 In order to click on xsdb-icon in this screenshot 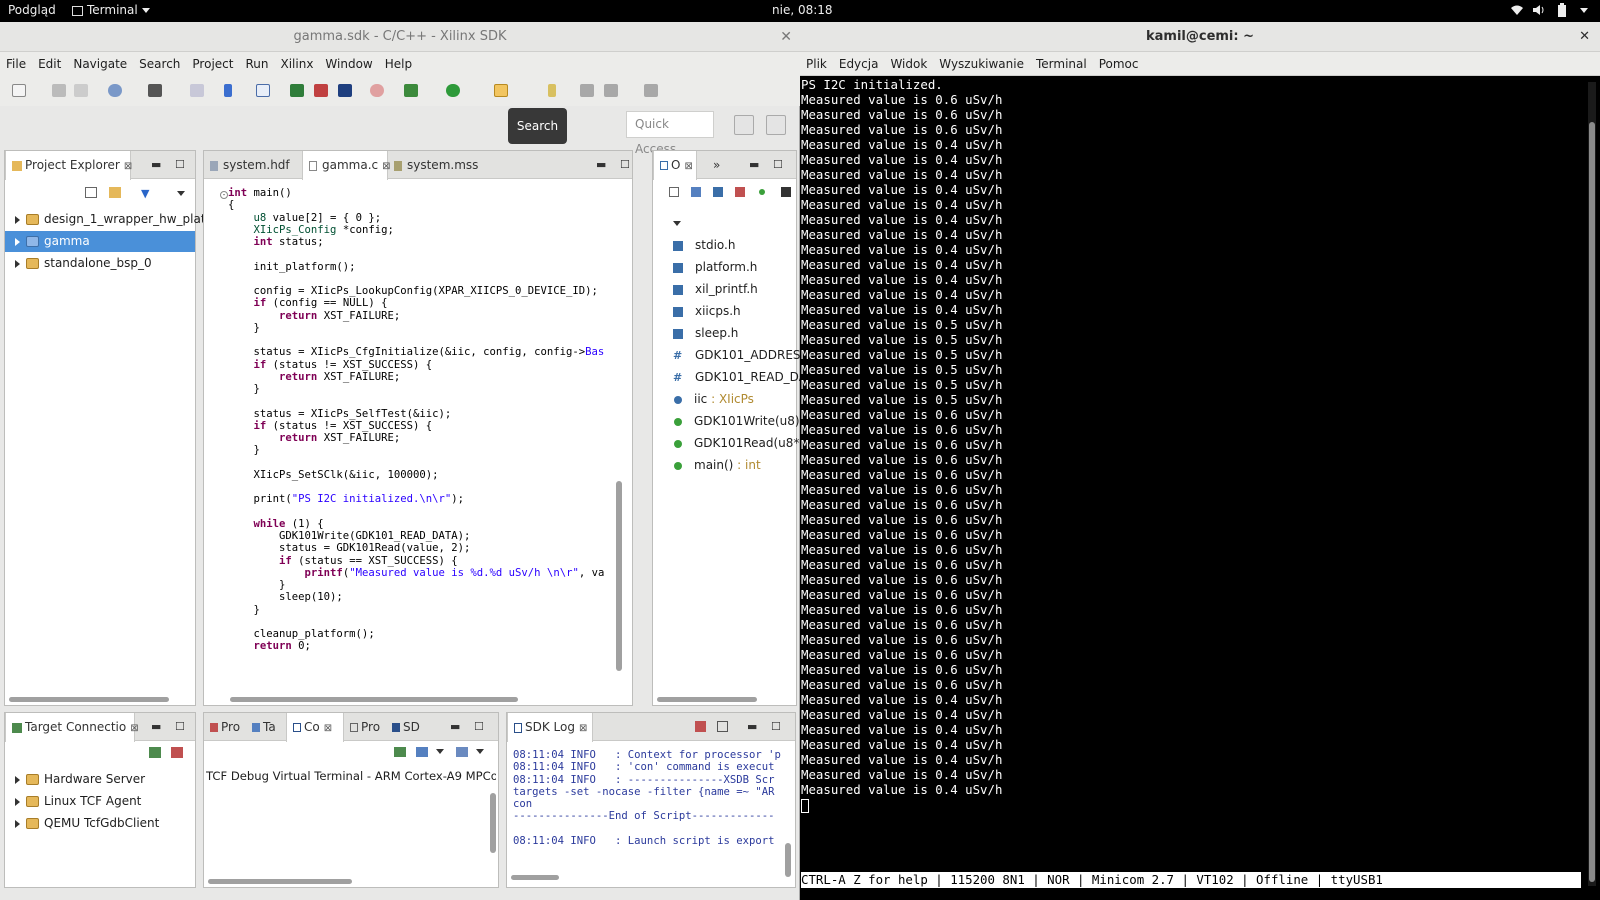, I will do `click(321, 90)`.